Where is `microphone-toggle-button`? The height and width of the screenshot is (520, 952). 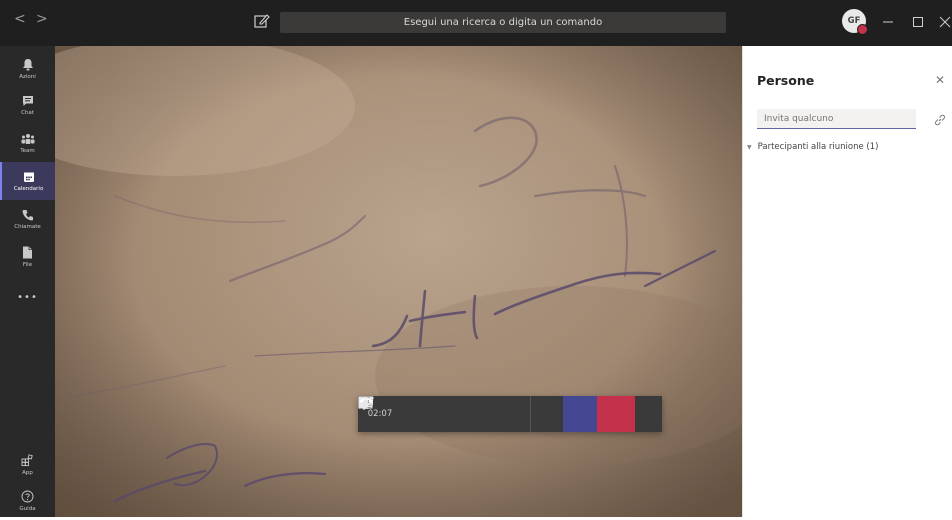
microphone-toggle-button is located at coordinates (412, 414).